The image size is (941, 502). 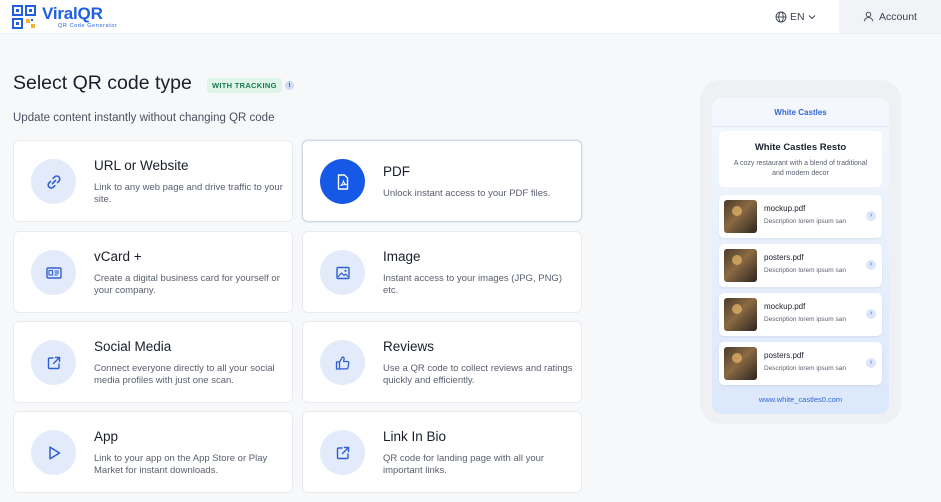 What do you see at coordinates (402, 256) in the screenshot?
I see `card-title: Image` at bounding box center [402, 256].